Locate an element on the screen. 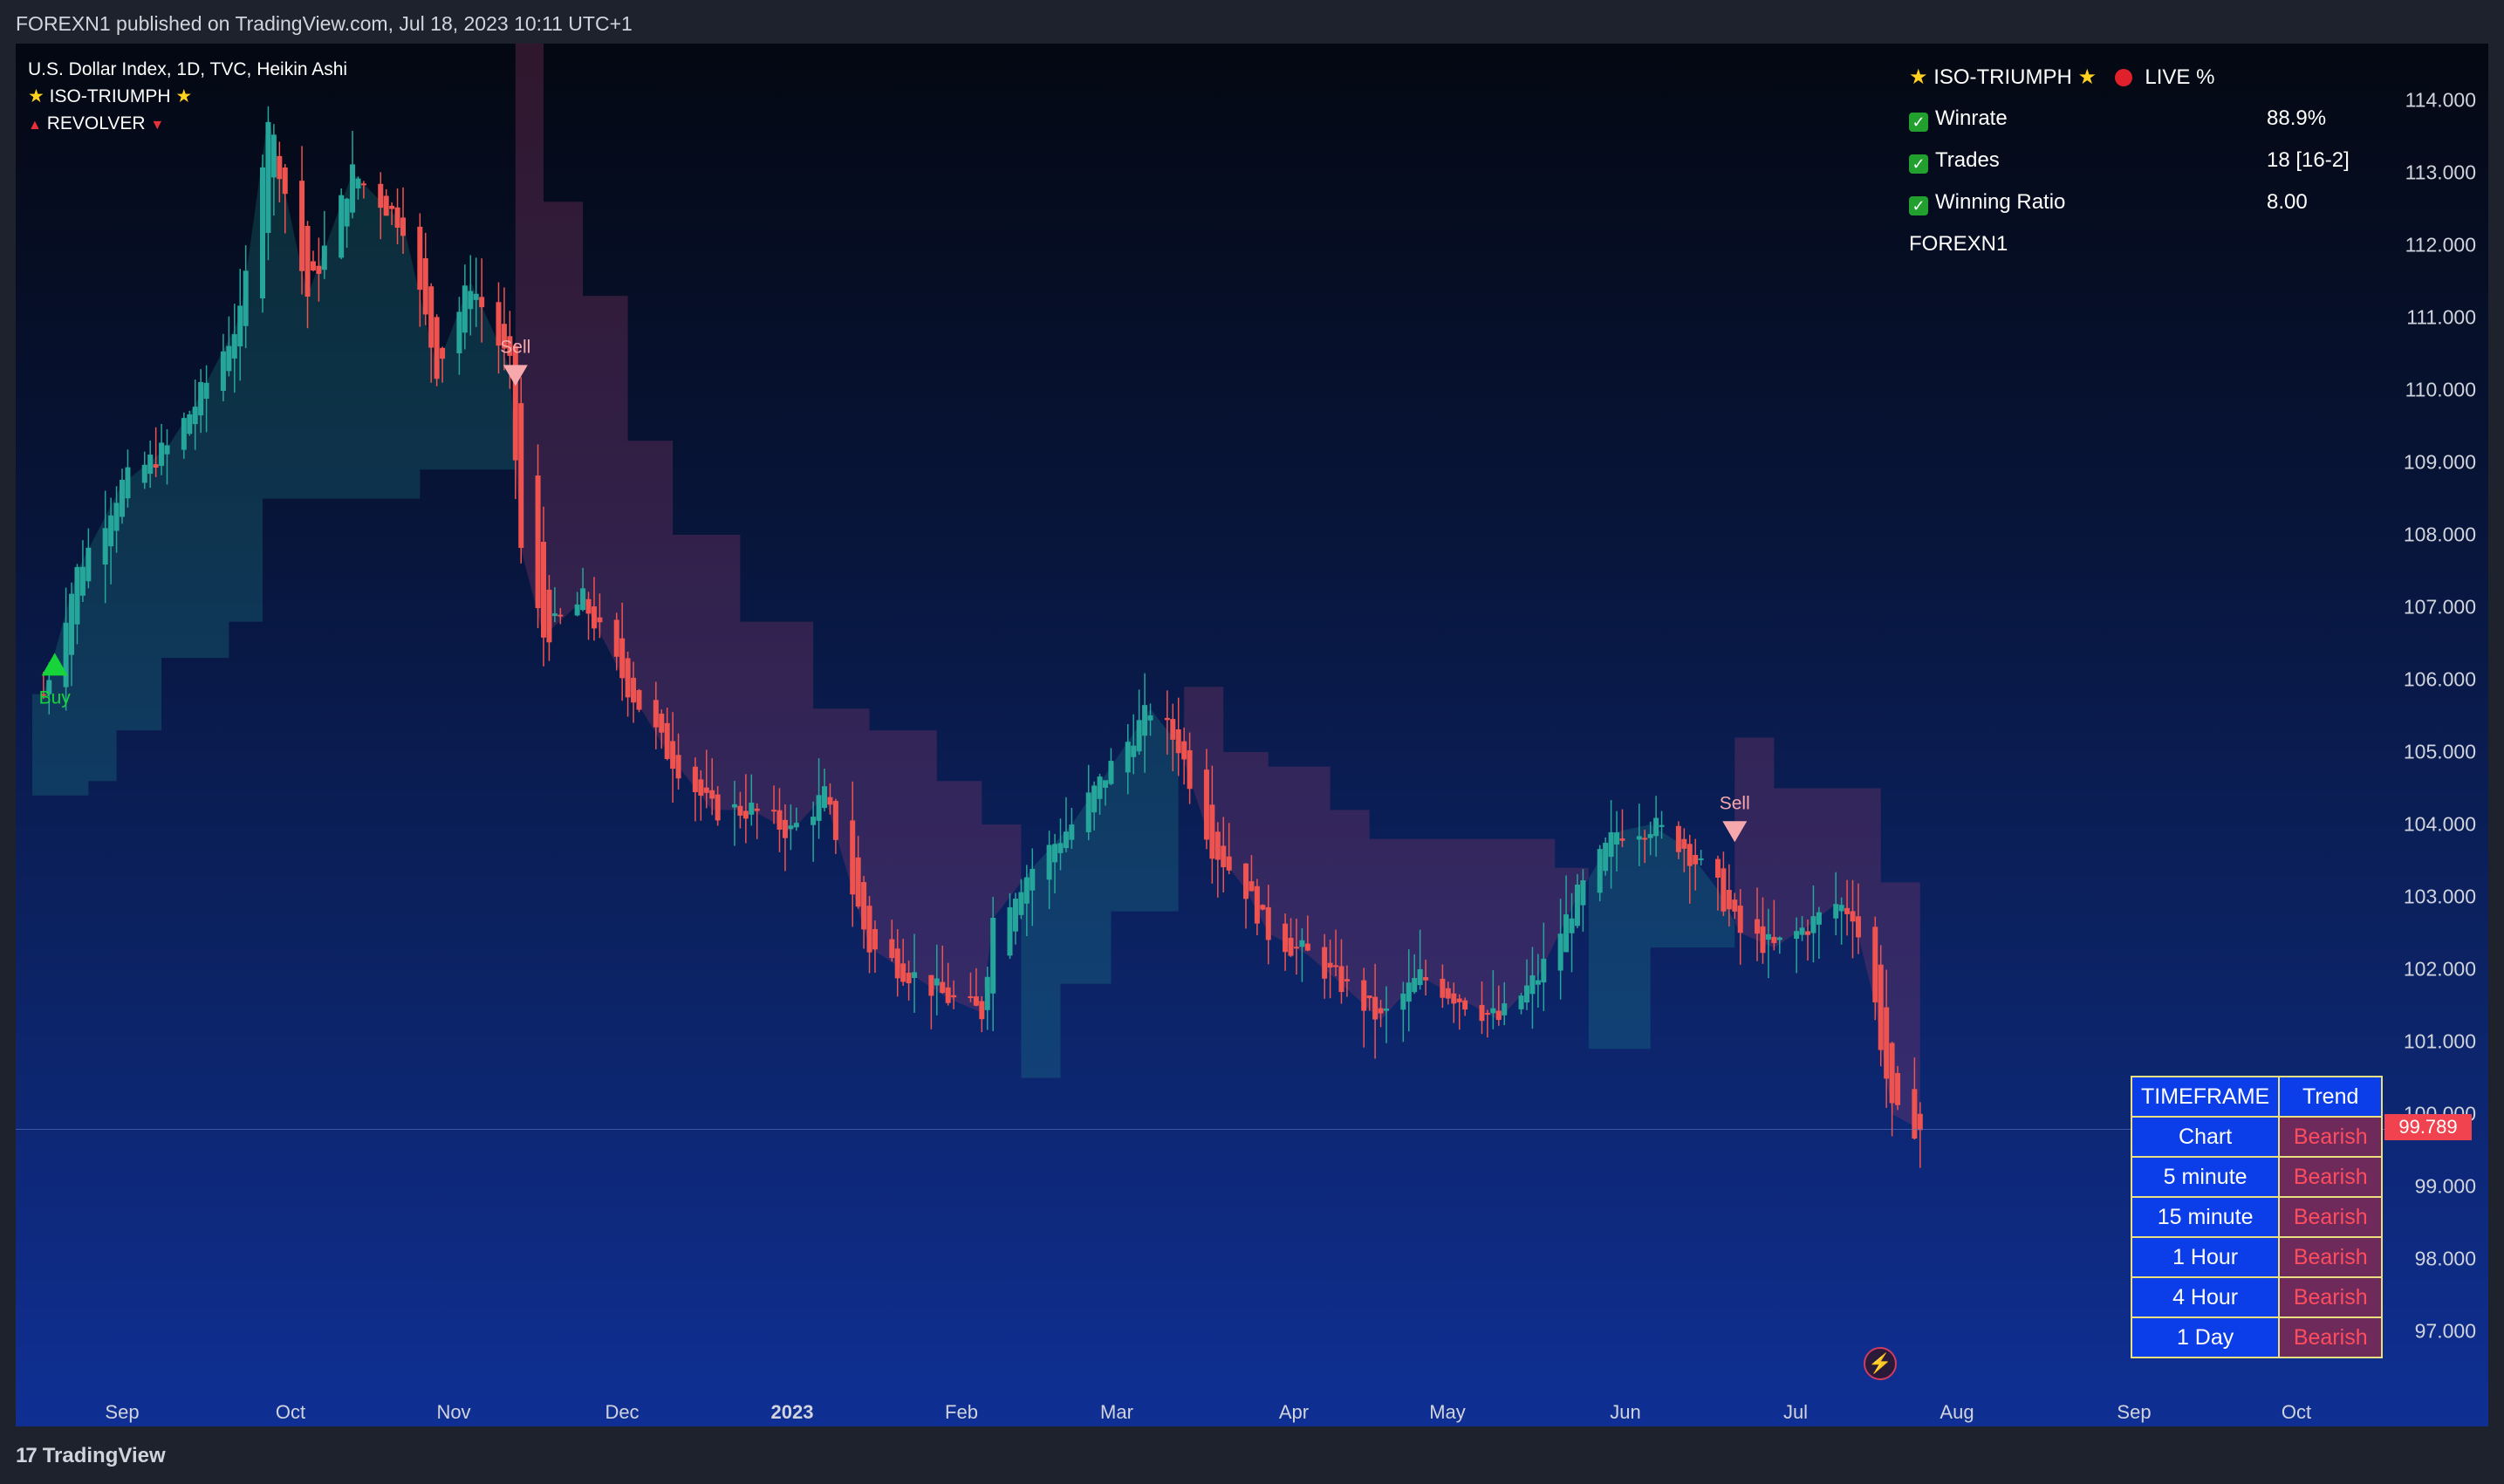 This screenshot has width=2504, height=1484. time-tick: Apr is located at coordinates (1294, 1412).